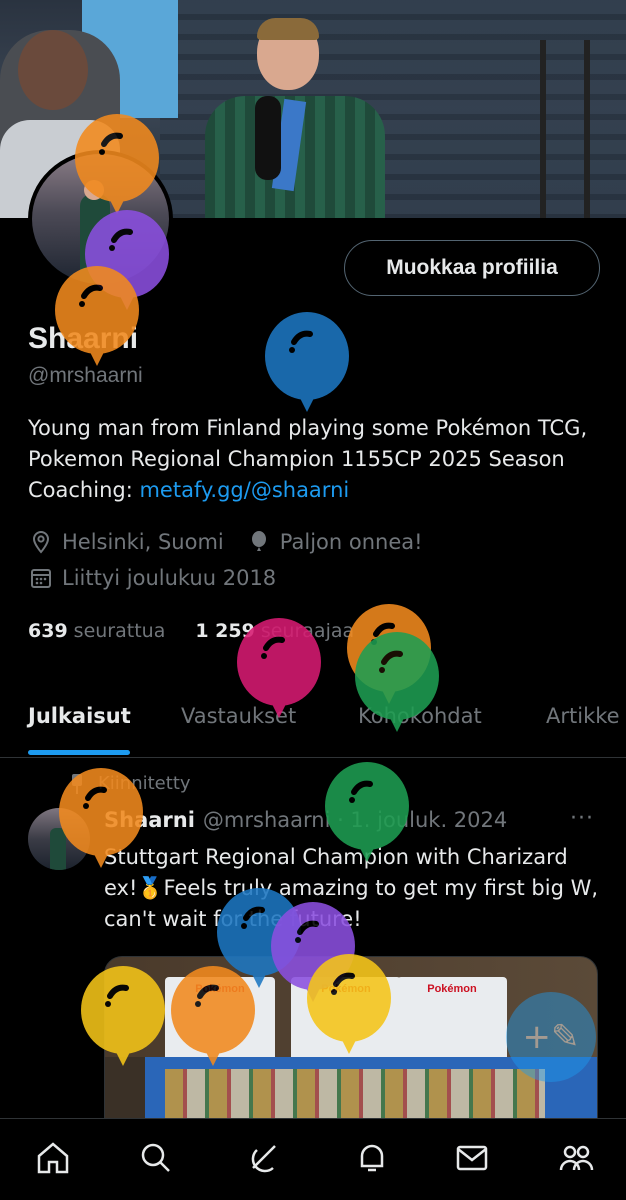 The image size is (626, 1200). What do you see at coordinates (206, 631) in the screenshot?
I see `follow-counts: 639 seurattua 1 259 seuraajaa` at bounding box center [206, 631].